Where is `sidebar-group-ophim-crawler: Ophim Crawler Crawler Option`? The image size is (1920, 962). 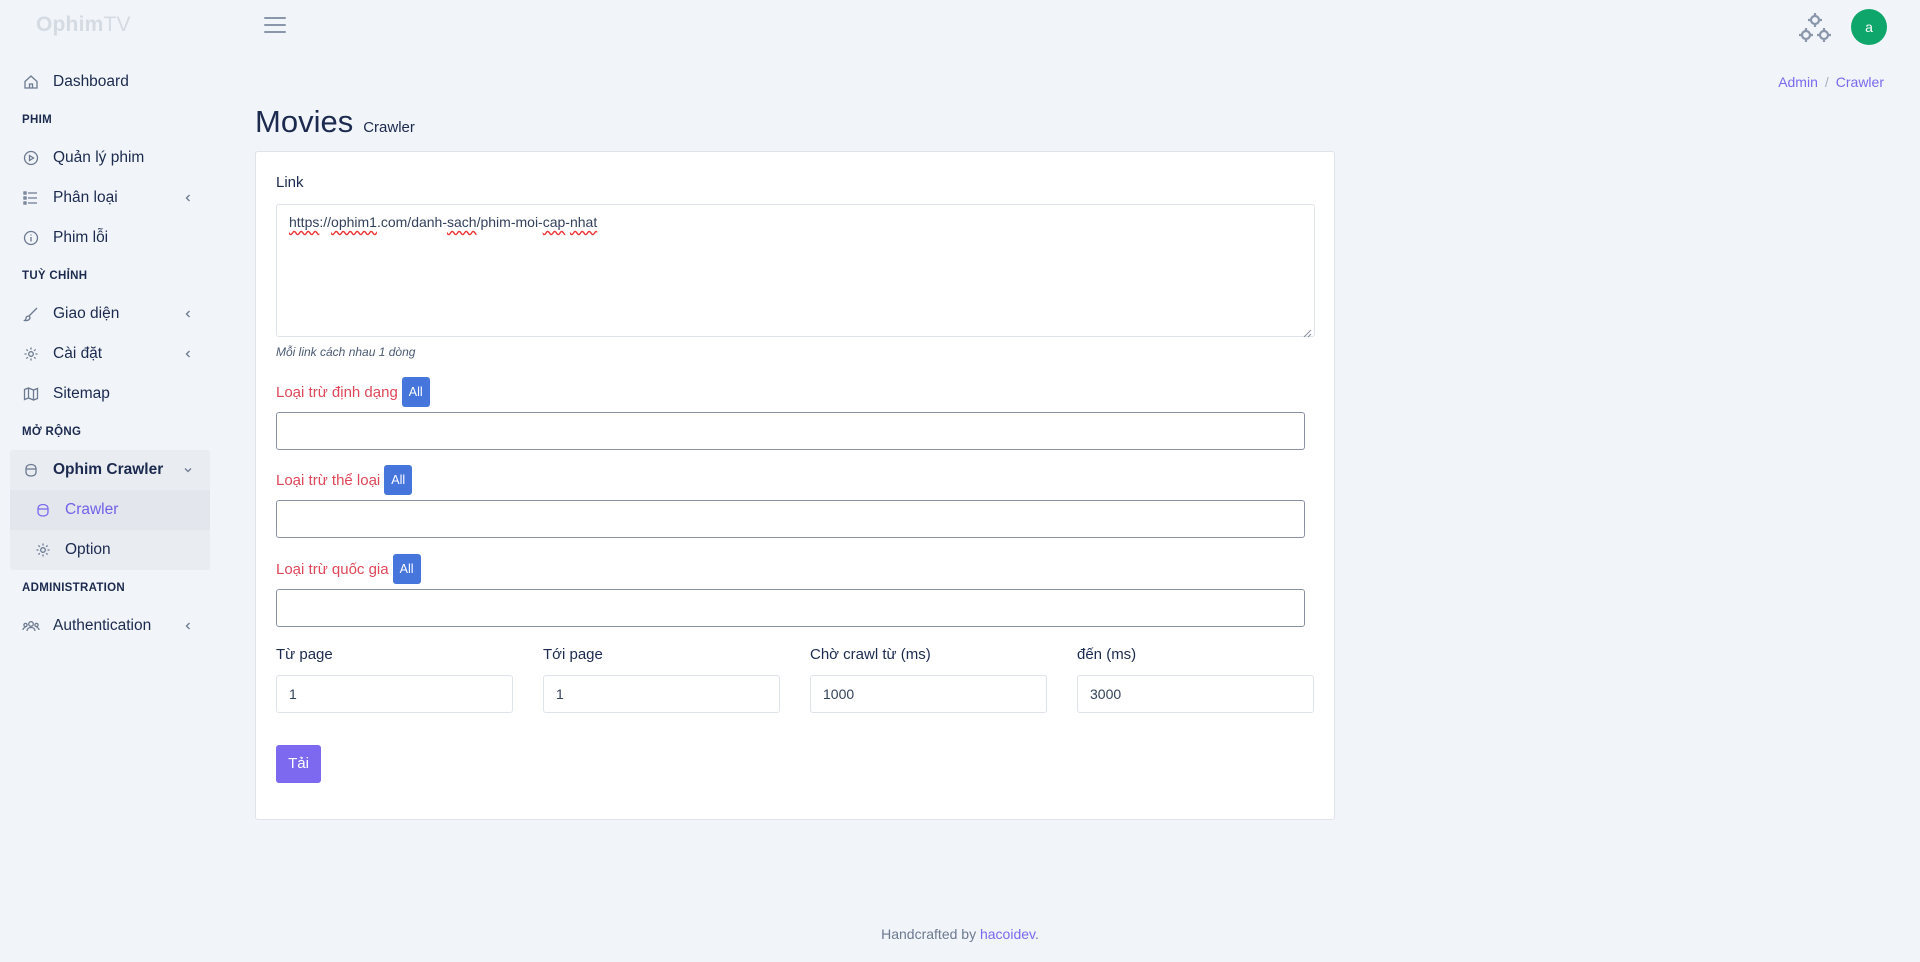 sidebar-group-ophim-crawler: Ophim Crawler Crawler Option is located at coordinates (110, 510).